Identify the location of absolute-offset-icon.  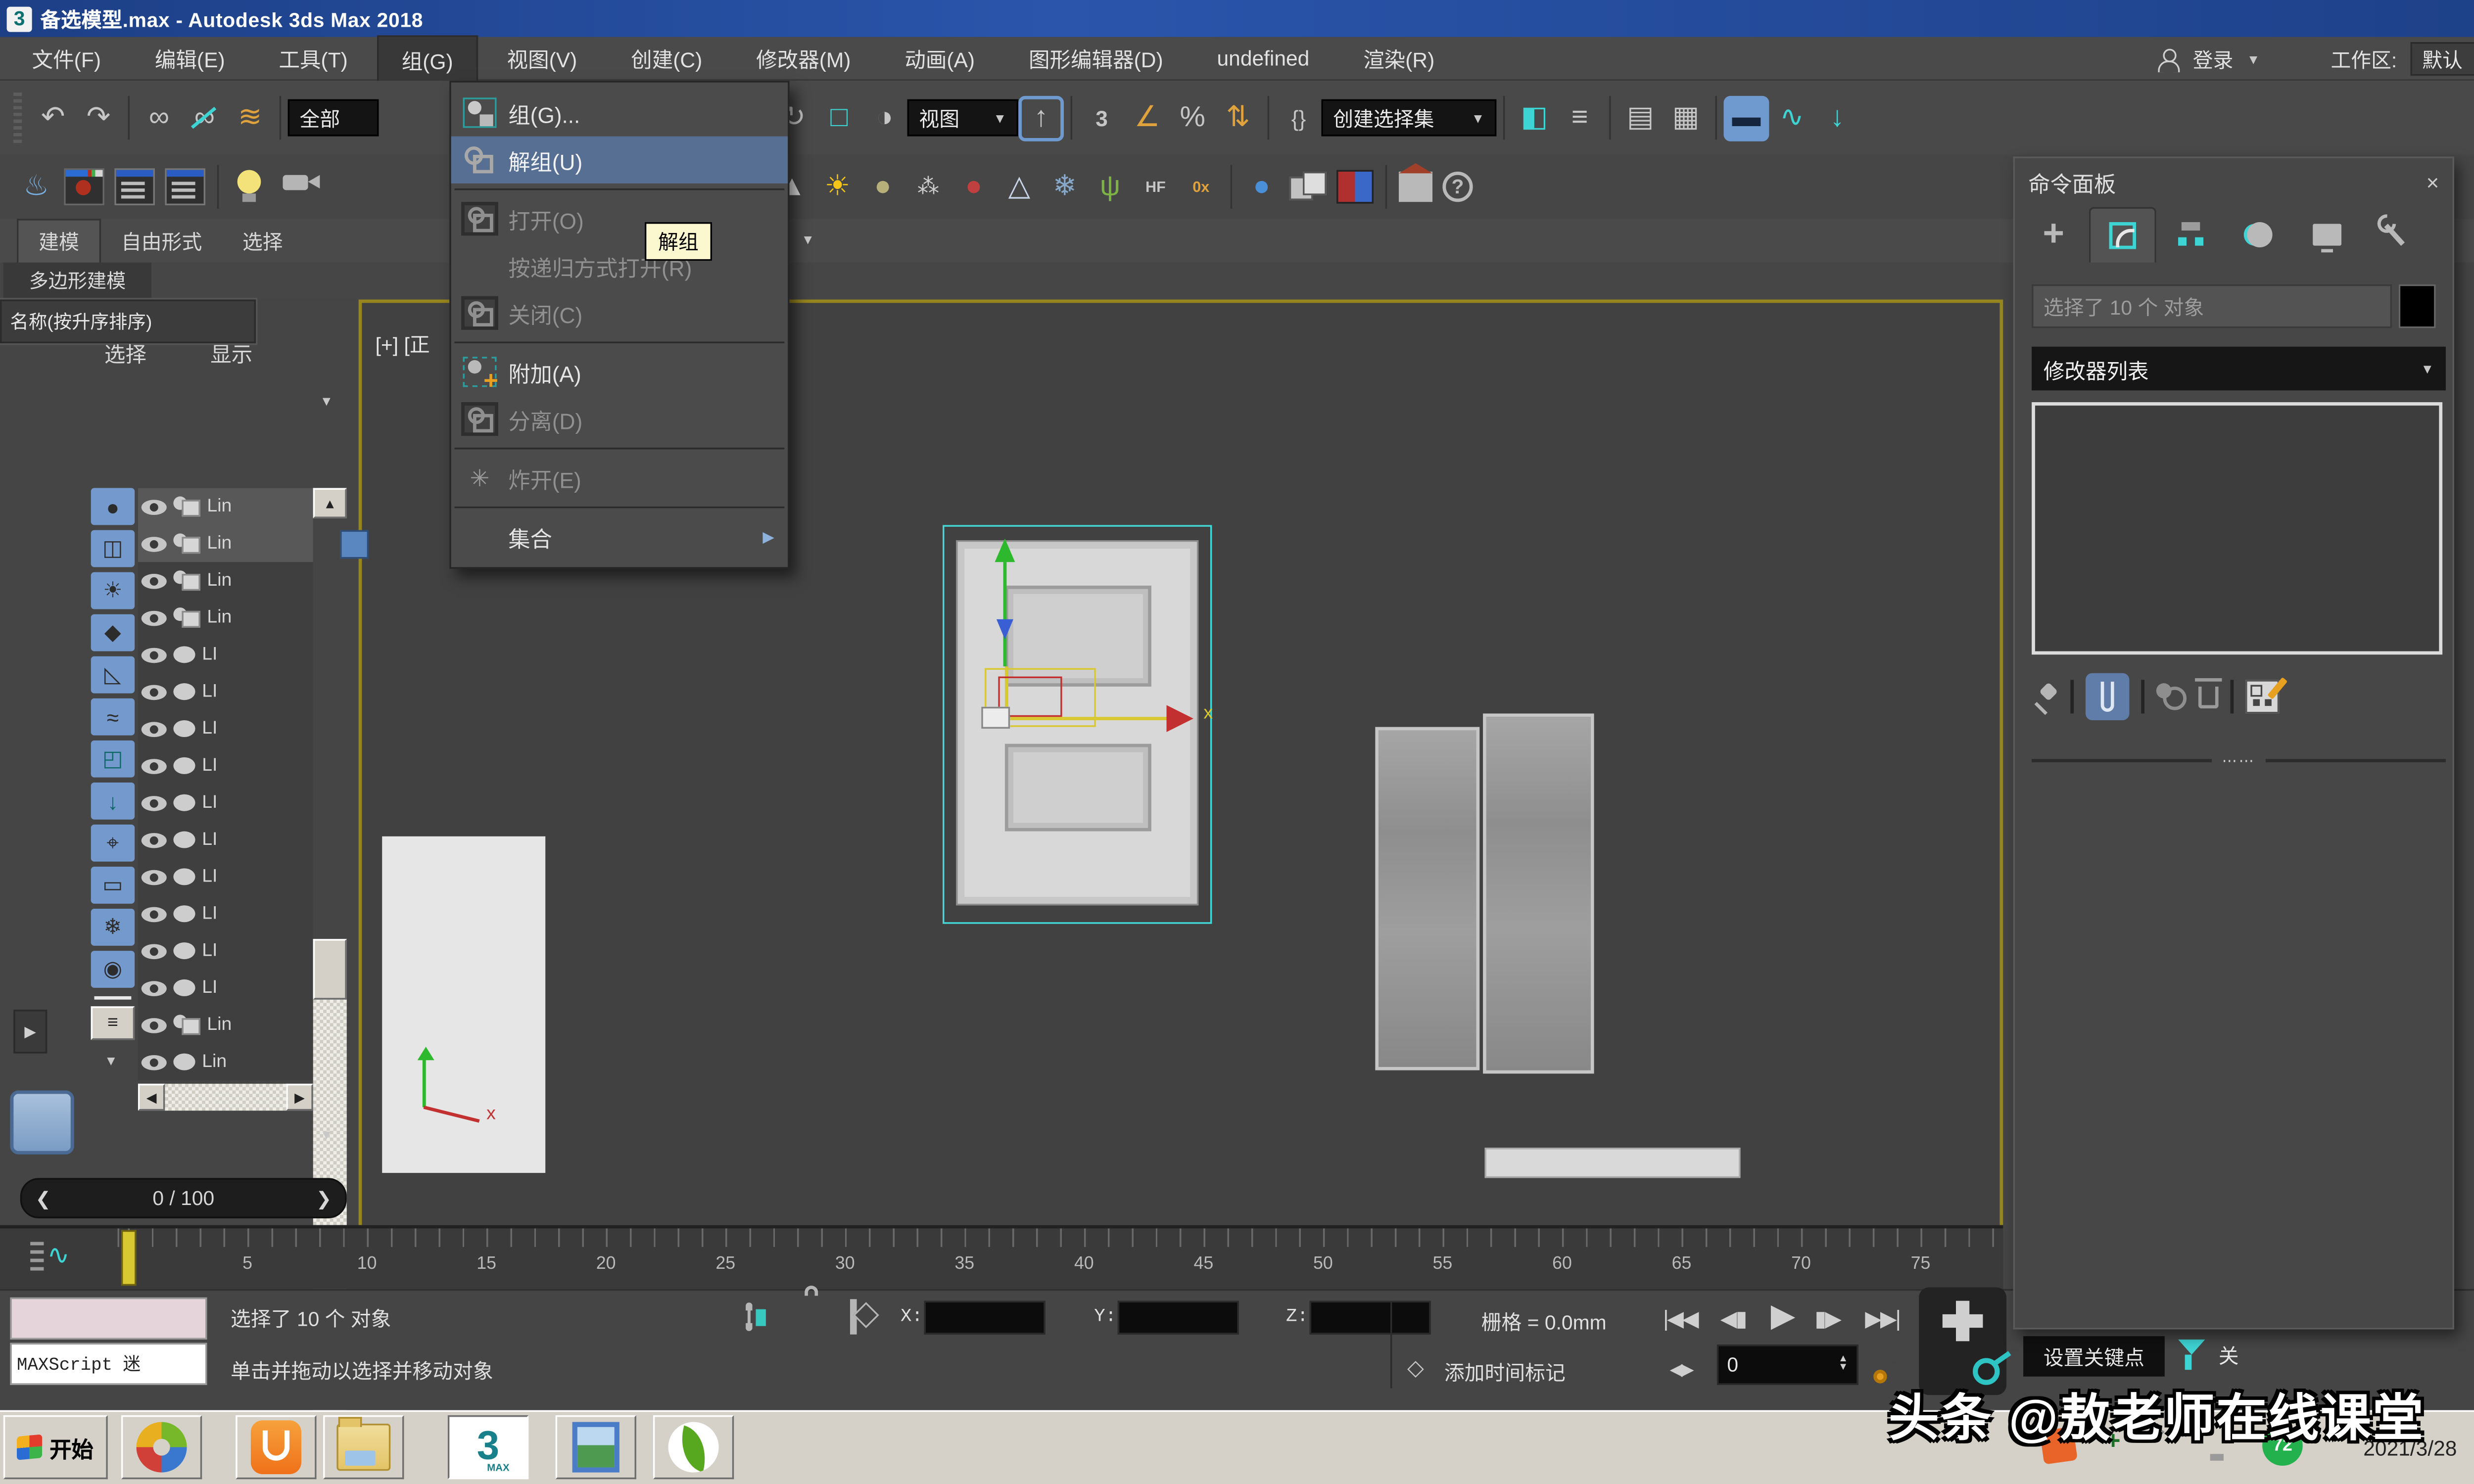
(854, 1317).